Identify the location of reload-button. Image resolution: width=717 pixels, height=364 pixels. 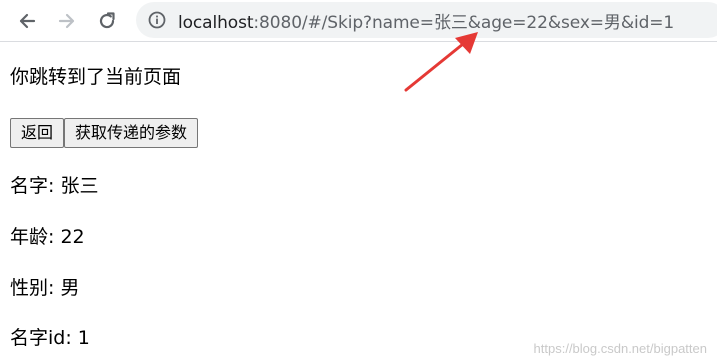
(107, 21).